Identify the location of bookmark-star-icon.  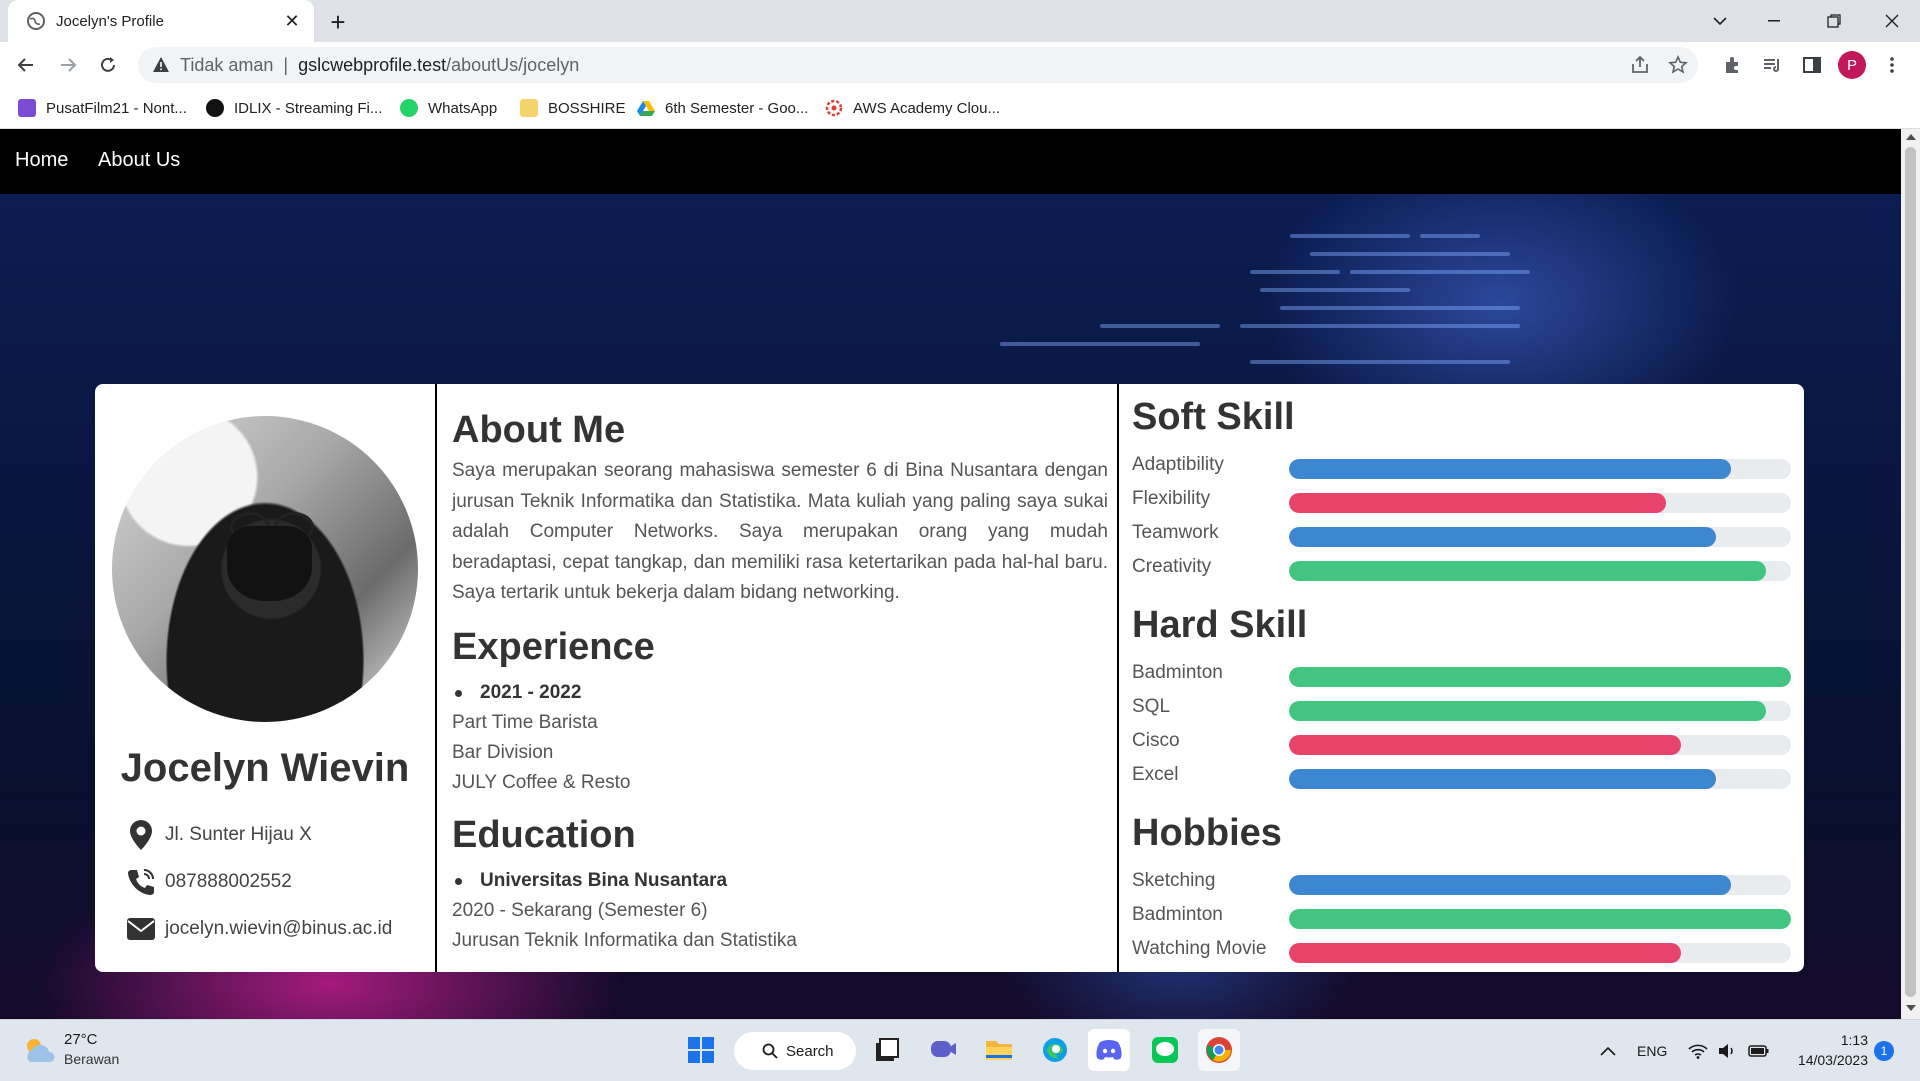
(1678, 65).